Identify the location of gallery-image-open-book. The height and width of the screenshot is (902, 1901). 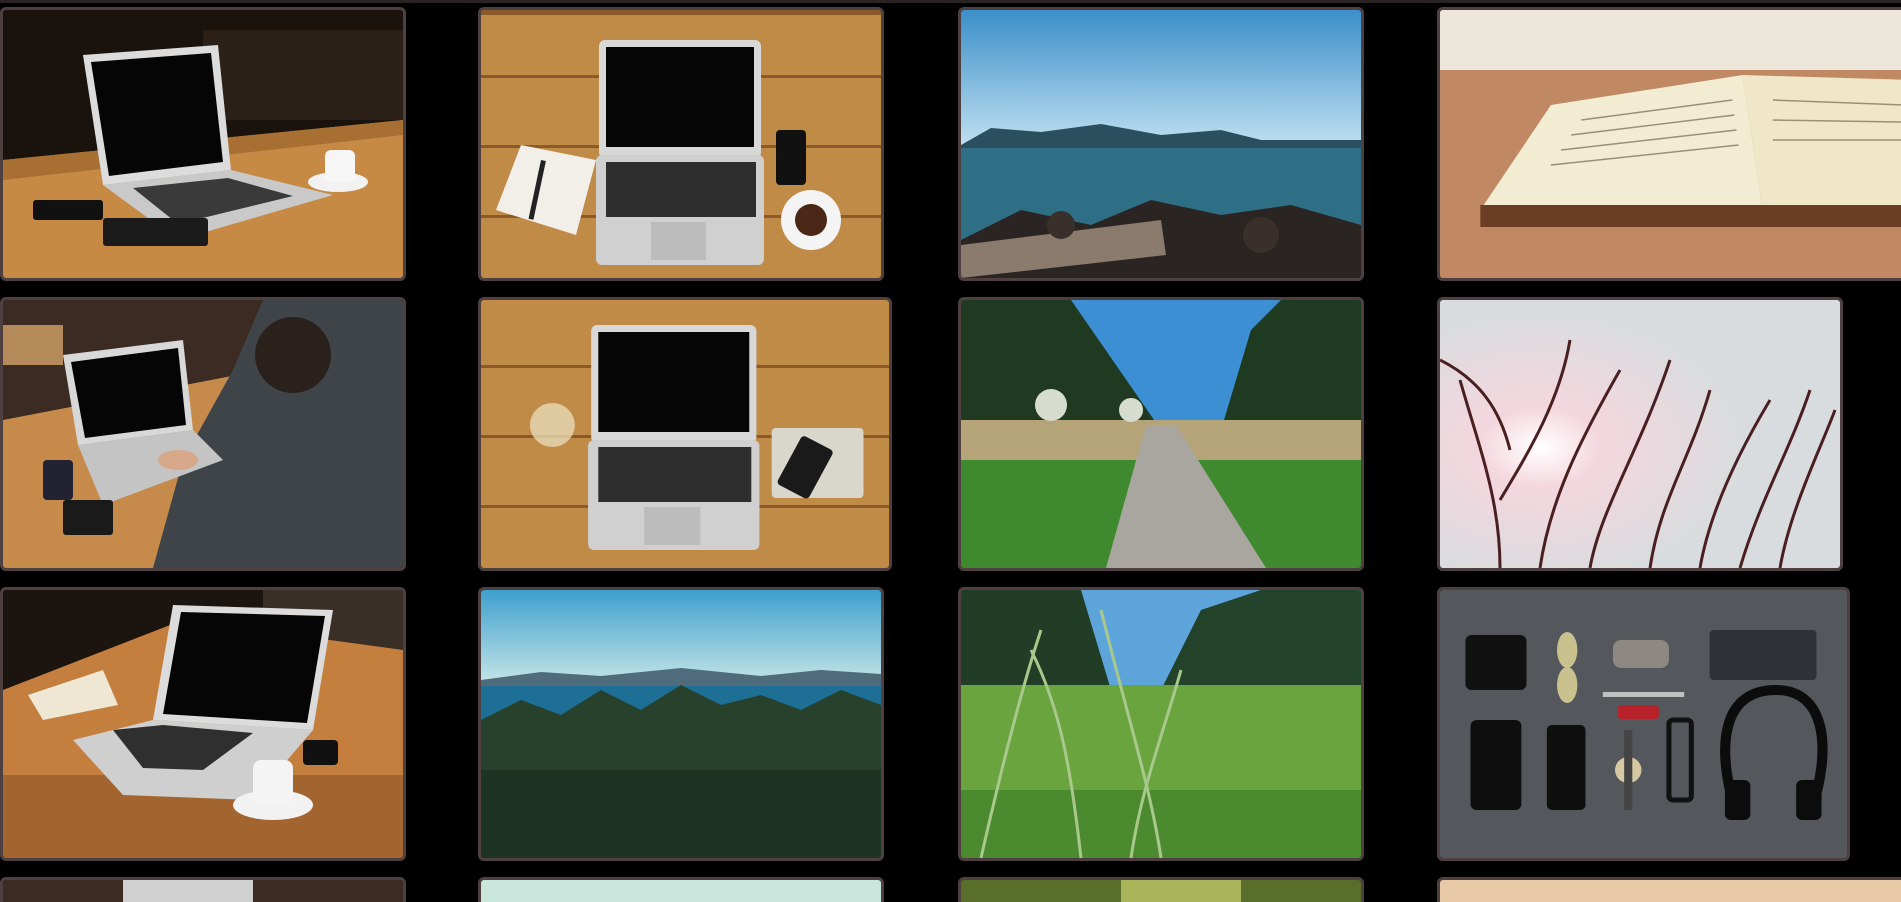
(1669, 144).